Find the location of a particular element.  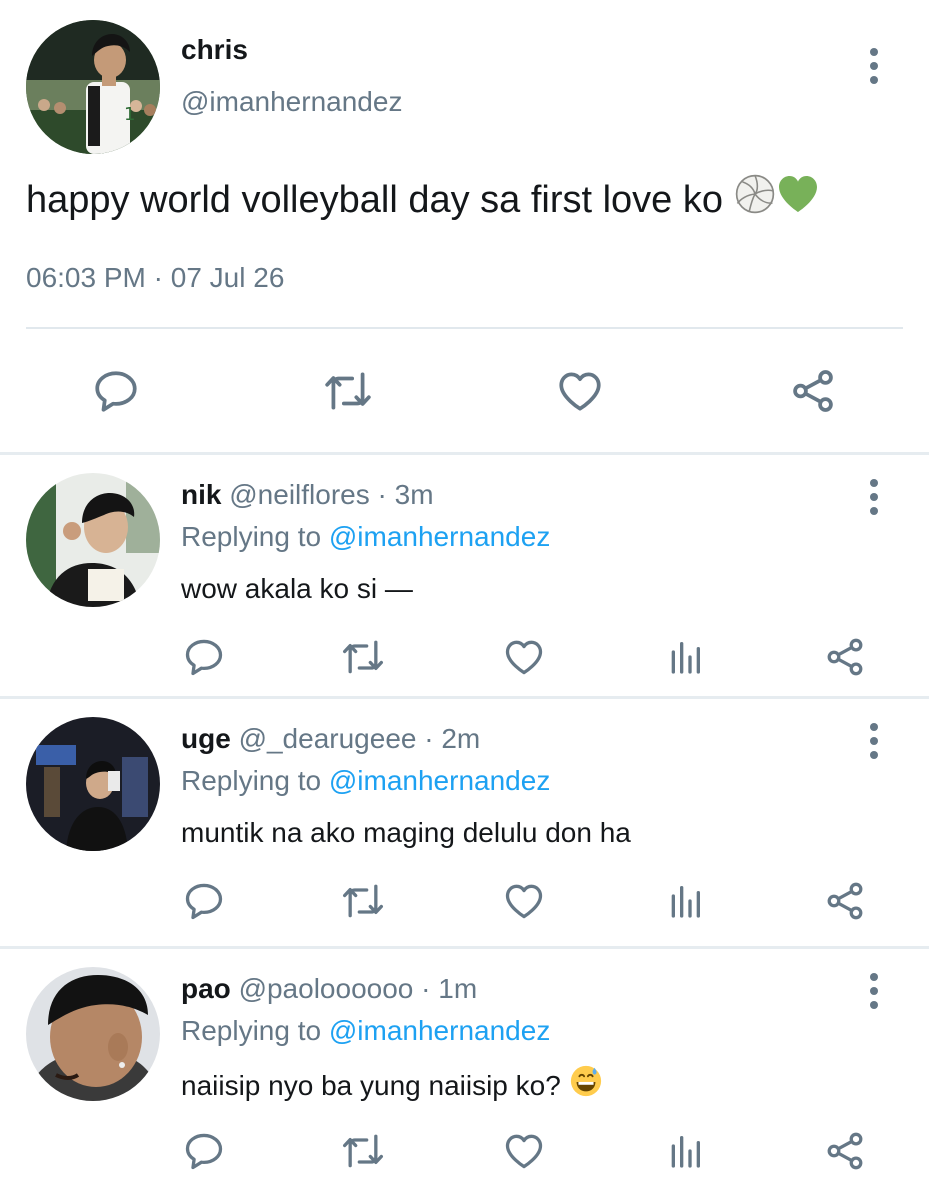

green-heart-emoji is located at coordinates (798, 199).